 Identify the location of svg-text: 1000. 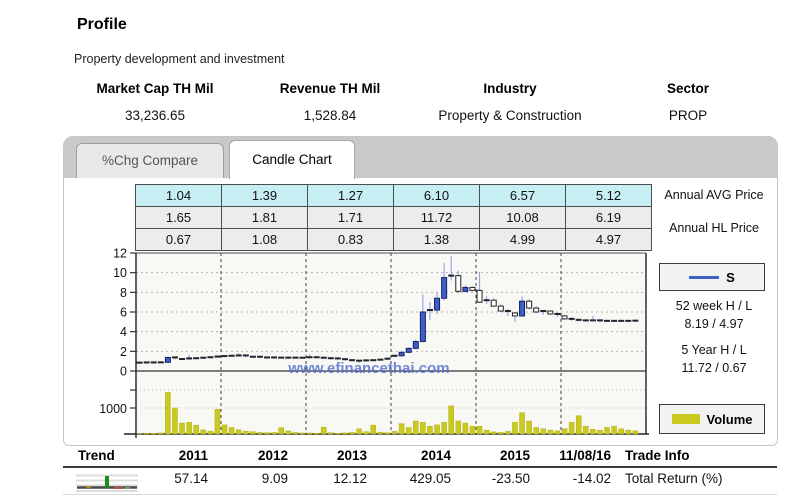
(113, 409).